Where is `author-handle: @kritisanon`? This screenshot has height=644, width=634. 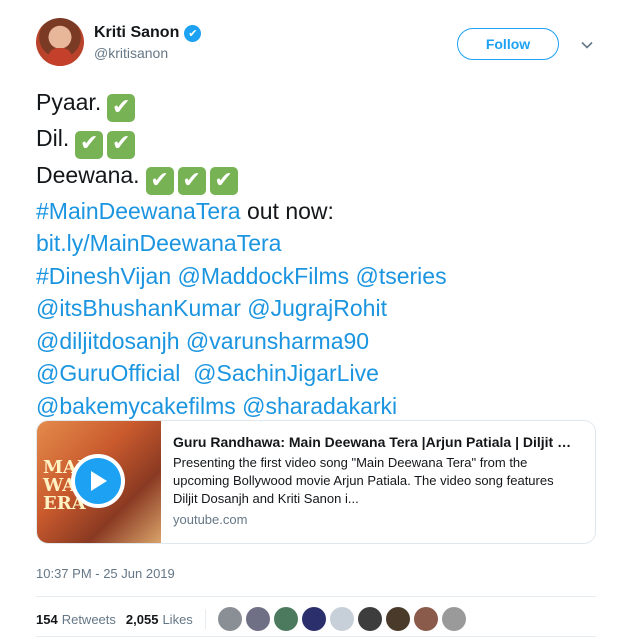 author-handle: @kritisanon is located at coordinates (147, 53).